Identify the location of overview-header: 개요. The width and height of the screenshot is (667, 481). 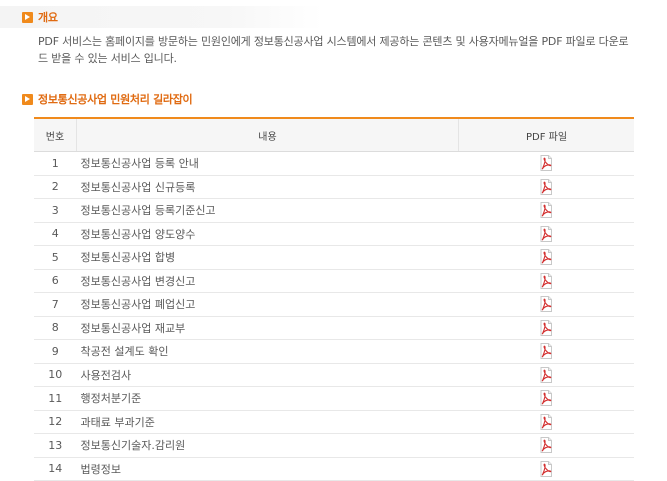
(161, 17).